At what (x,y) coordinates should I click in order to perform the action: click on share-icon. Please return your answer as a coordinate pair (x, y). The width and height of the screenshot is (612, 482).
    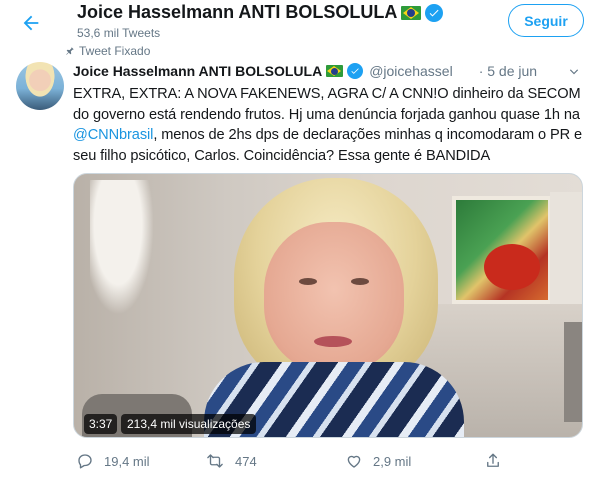
    Looking at the image, I should click on (493, 460).